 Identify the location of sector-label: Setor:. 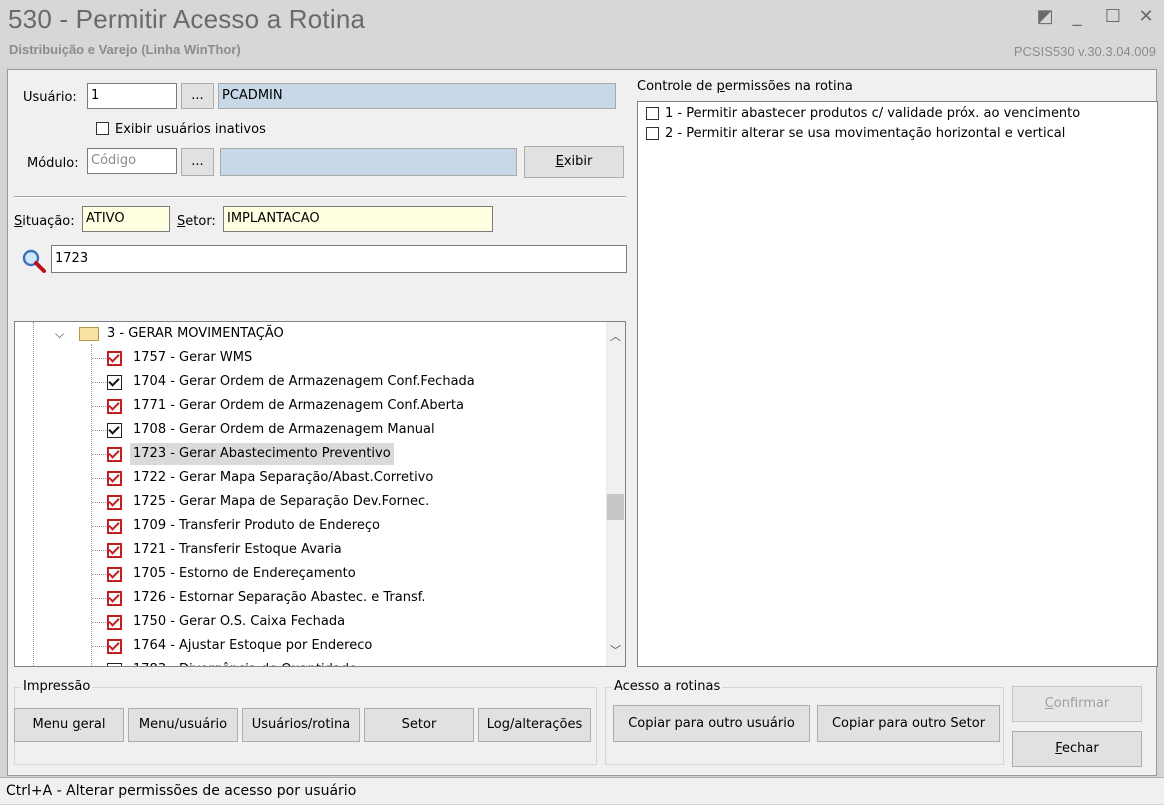
(196, 221).